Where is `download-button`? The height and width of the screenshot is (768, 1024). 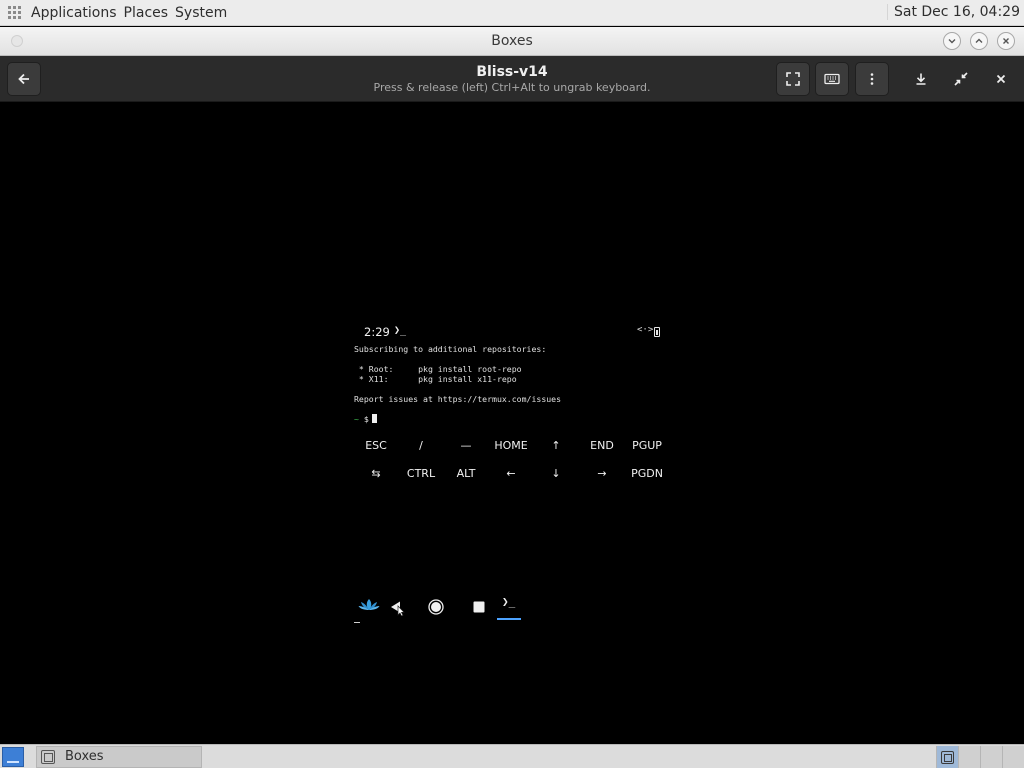 download-button is located at coordinates (921, 79).